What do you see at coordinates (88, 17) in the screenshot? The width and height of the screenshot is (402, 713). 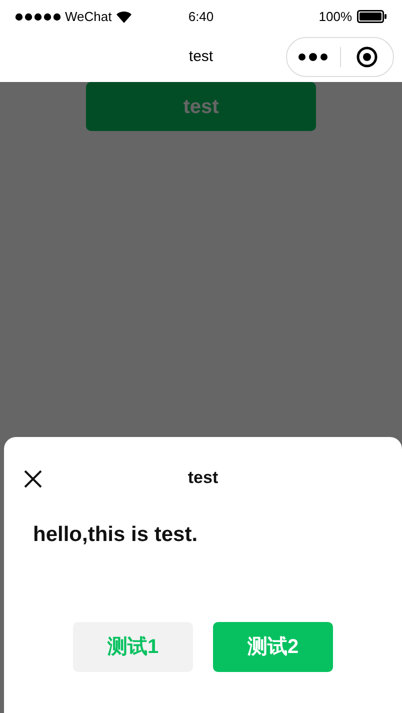 I see `carrier-name: WeChat` at bounding box center [88, 17].